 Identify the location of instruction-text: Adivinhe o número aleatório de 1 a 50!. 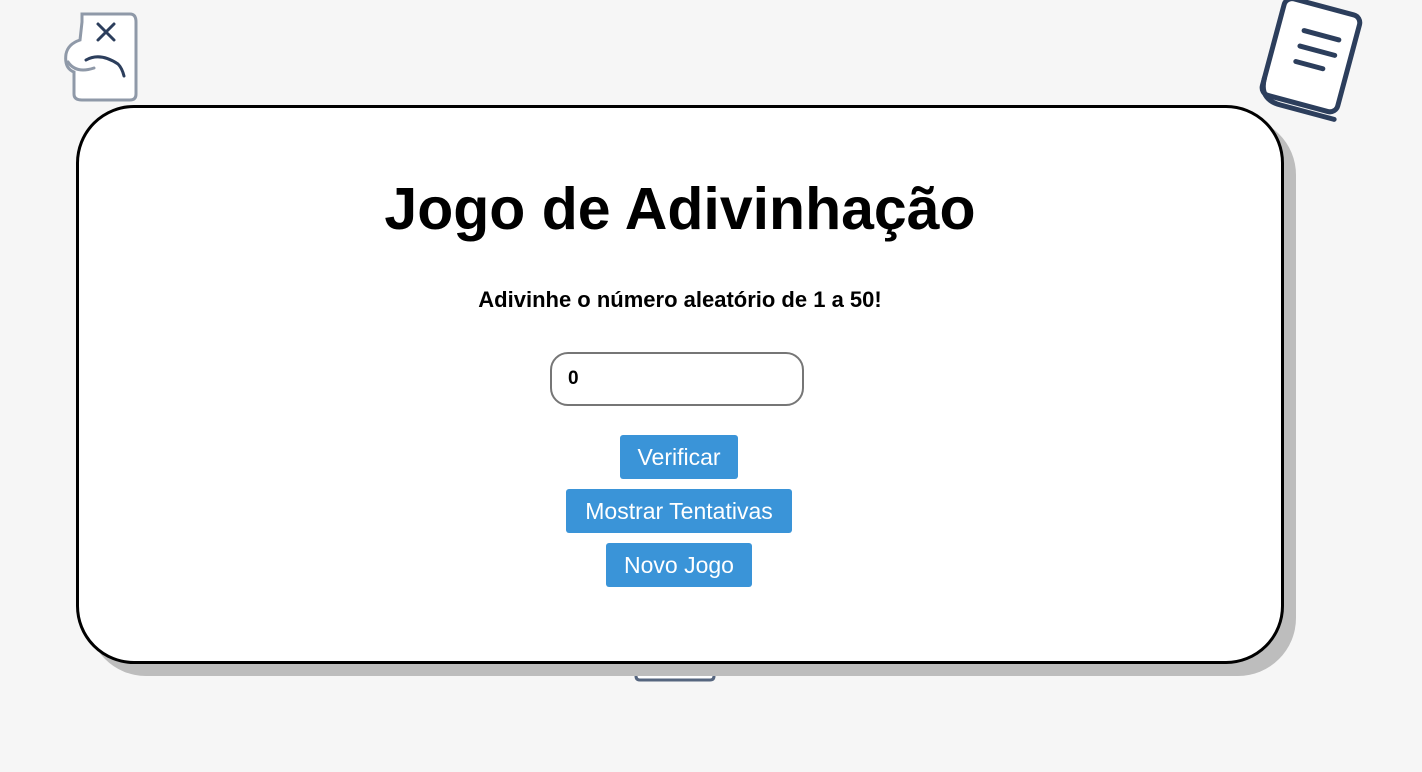
(680, 299).